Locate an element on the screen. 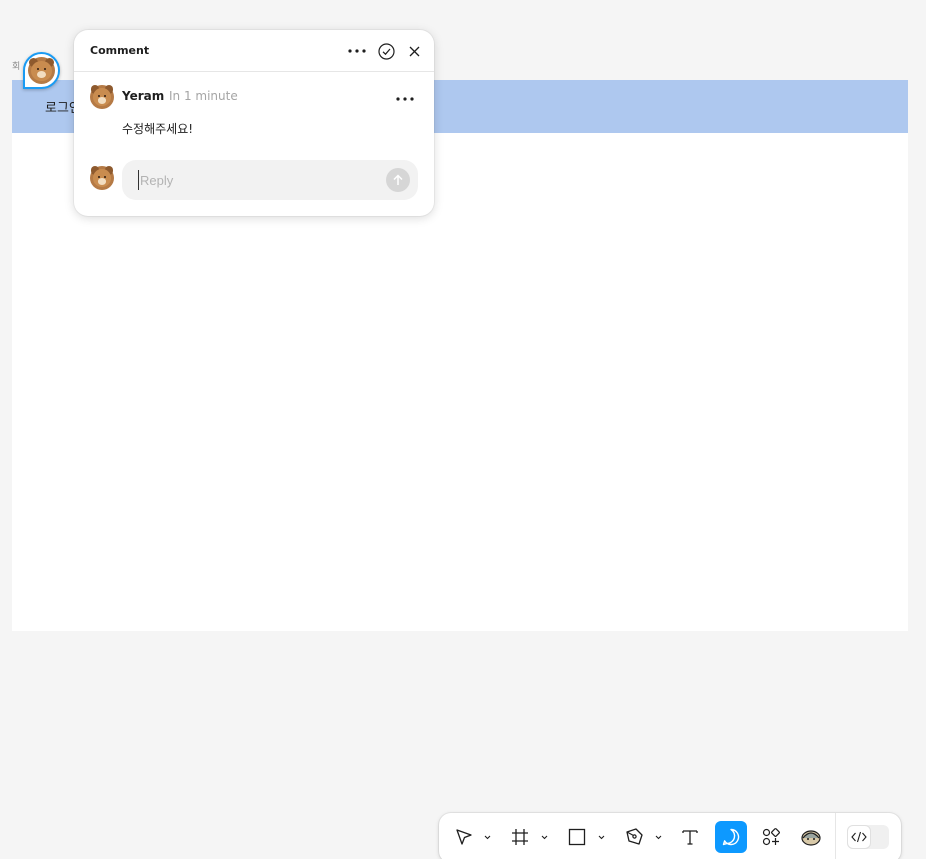 Image resolution: width=926 pixels, height=859 pixels. comment-options-button is located at coordinates (405, 99).